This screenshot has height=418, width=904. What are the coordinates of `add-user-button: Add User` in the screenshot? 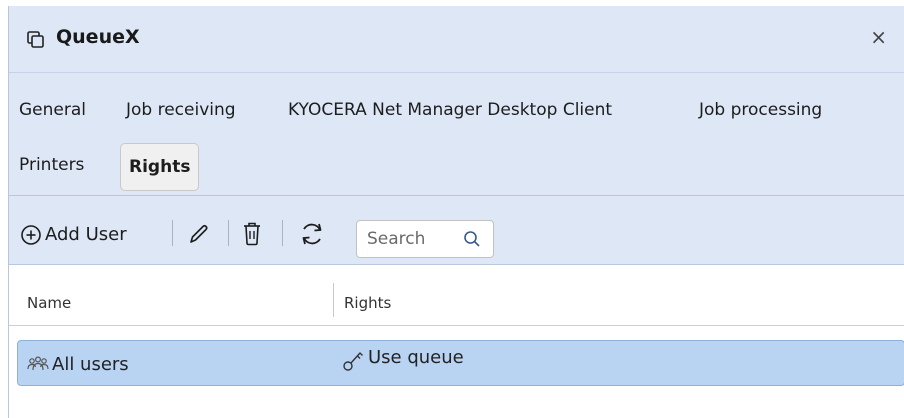 It's located at (84, 230).